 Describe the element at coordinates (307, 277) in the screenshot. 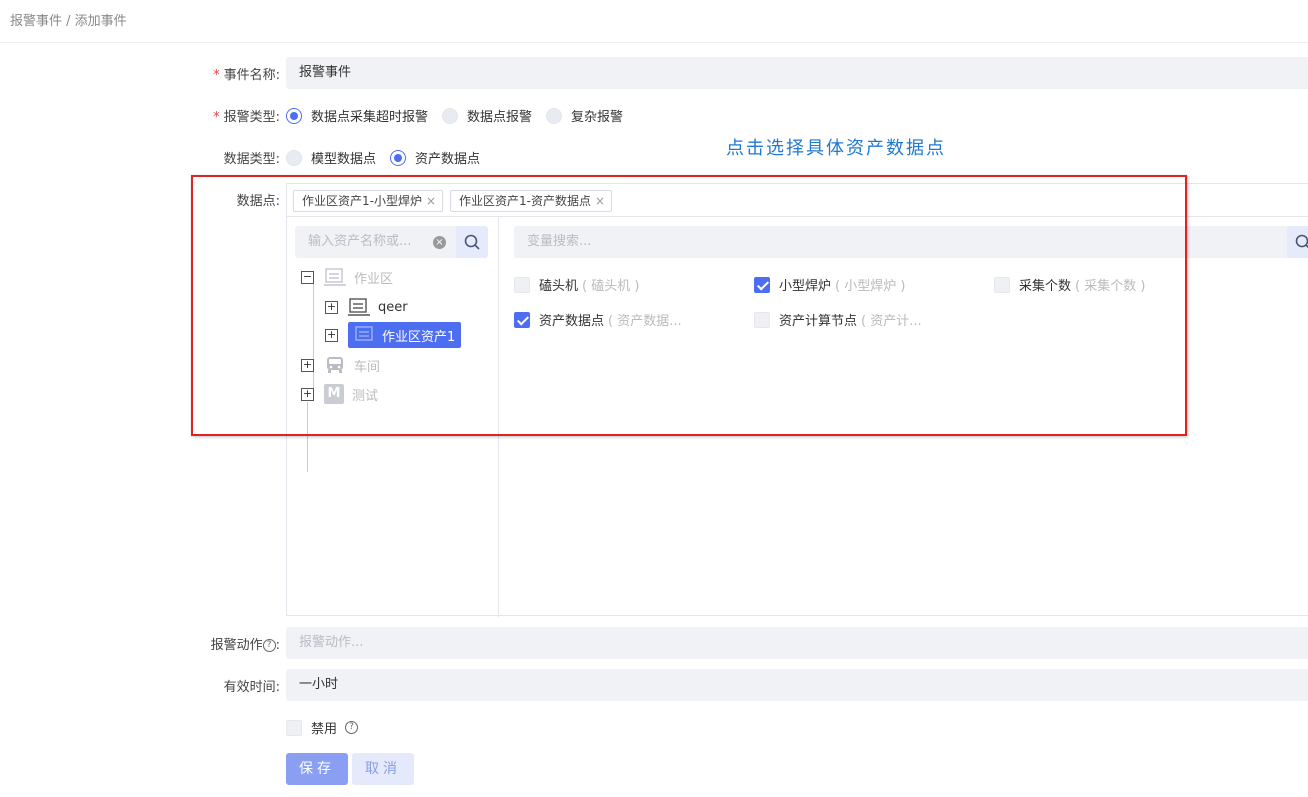

I see `collapse-icon: −` at that location.